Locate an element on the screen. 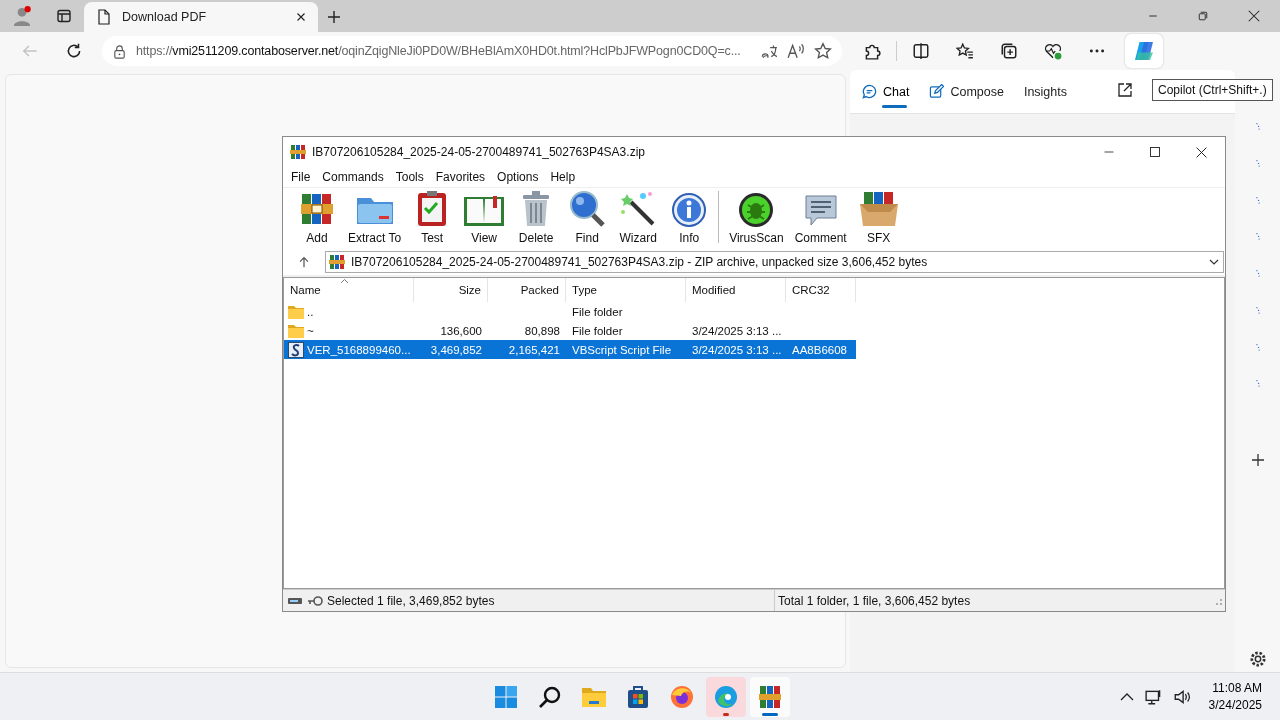 This screenshot has height=720, width=1280. book-icon is located at coordinates (484, 211).